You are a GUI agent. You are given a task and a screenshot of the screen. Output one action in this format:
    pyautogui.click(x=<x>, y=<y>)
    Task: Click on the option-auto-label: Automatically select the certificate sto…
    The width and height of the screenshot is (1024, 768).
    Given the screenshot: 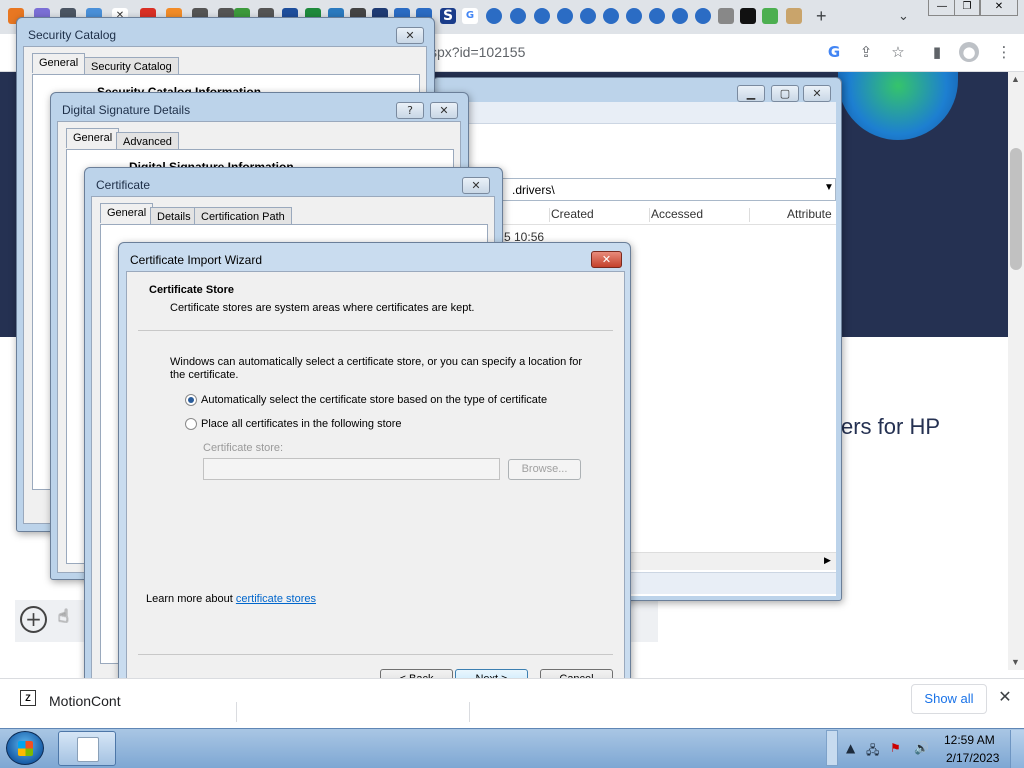 What is the action you would take?
    pyautogui.click(x=374, y=400)
    